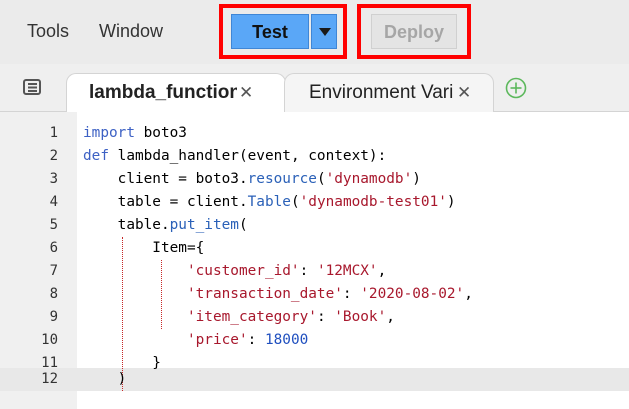 The height and width of the screenshot is (409, 629). I want to click on line-number: 1, so click(53, 133).